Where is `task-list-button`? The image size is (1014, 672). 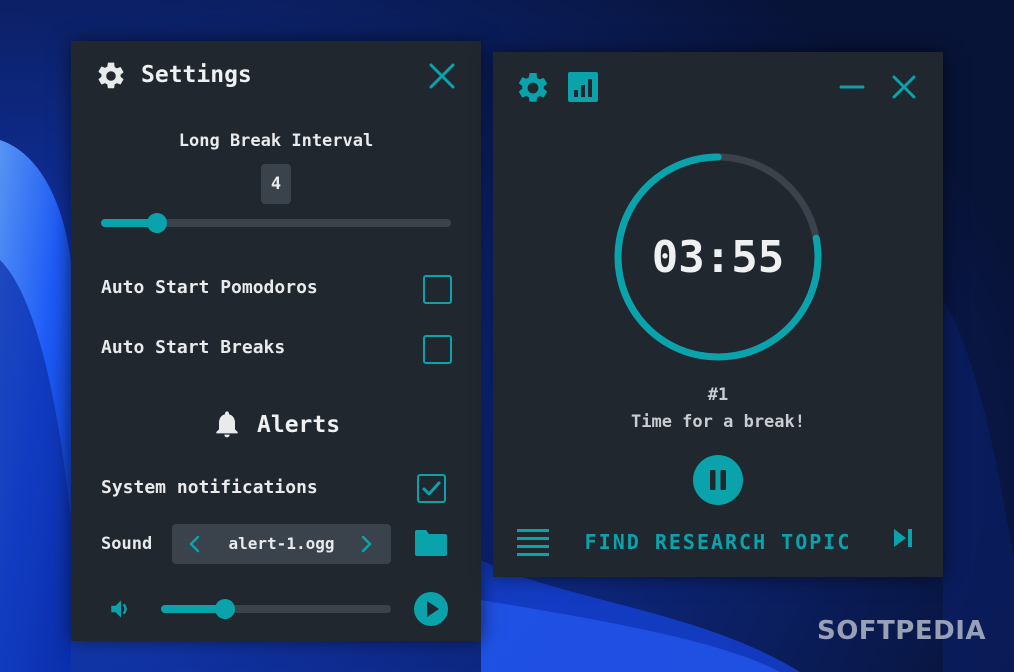
task-list-button is located at coordinates (533, 544).